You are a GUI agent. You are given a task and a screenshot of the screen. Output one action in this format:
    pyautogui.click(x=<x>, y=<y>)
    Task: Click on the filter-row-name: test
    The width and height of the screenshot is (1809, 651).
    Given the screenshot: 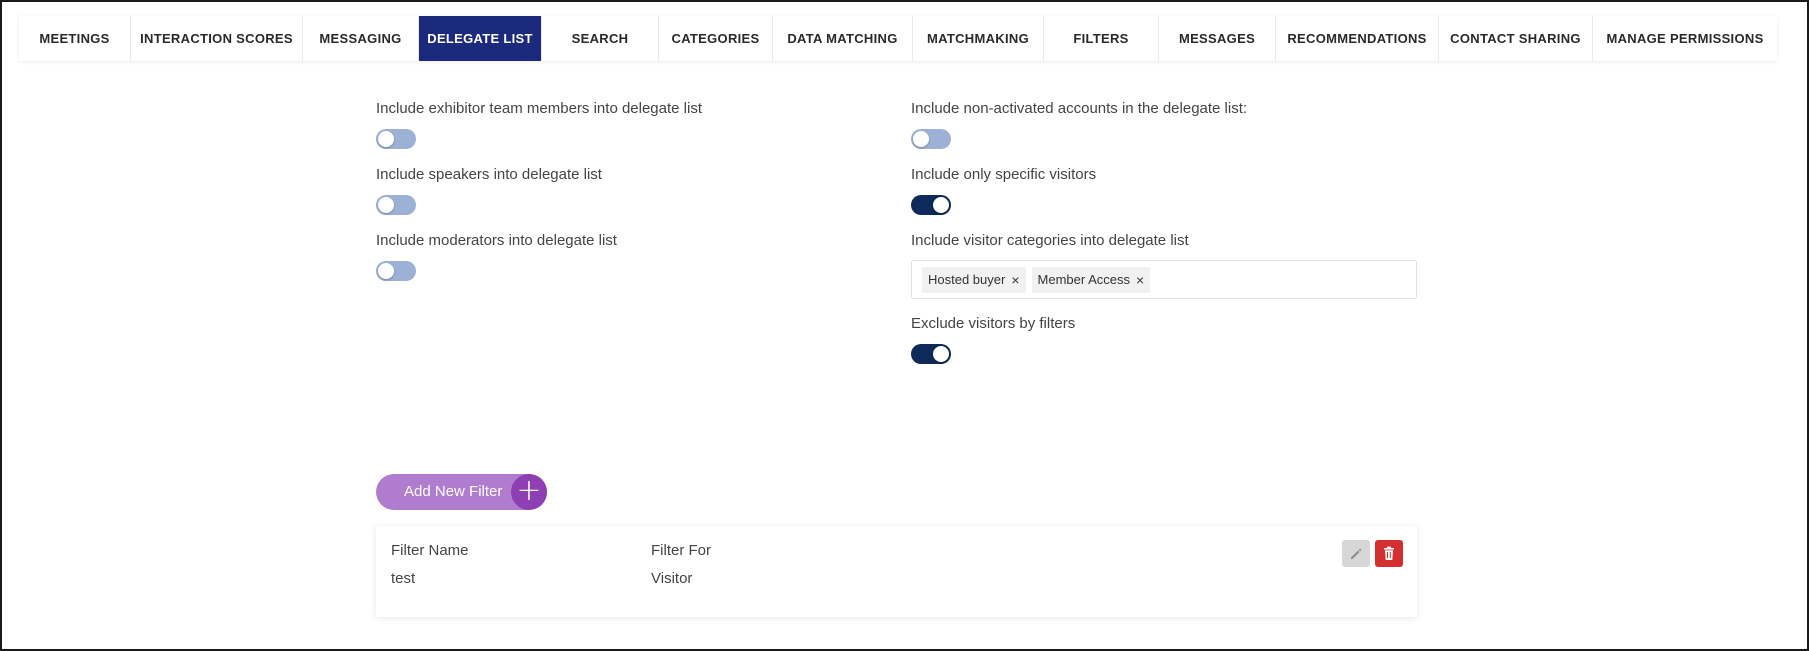 What is the action you would take?
    pyautogui.click(x=403, y=578)
    